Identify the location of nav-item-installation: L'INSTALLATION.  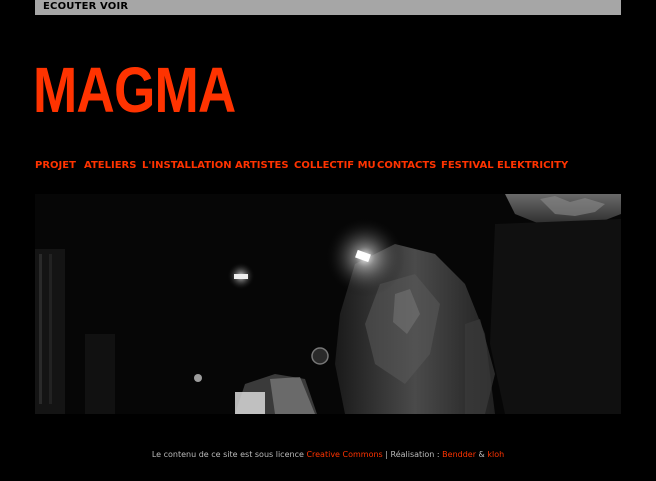
(187, 165).